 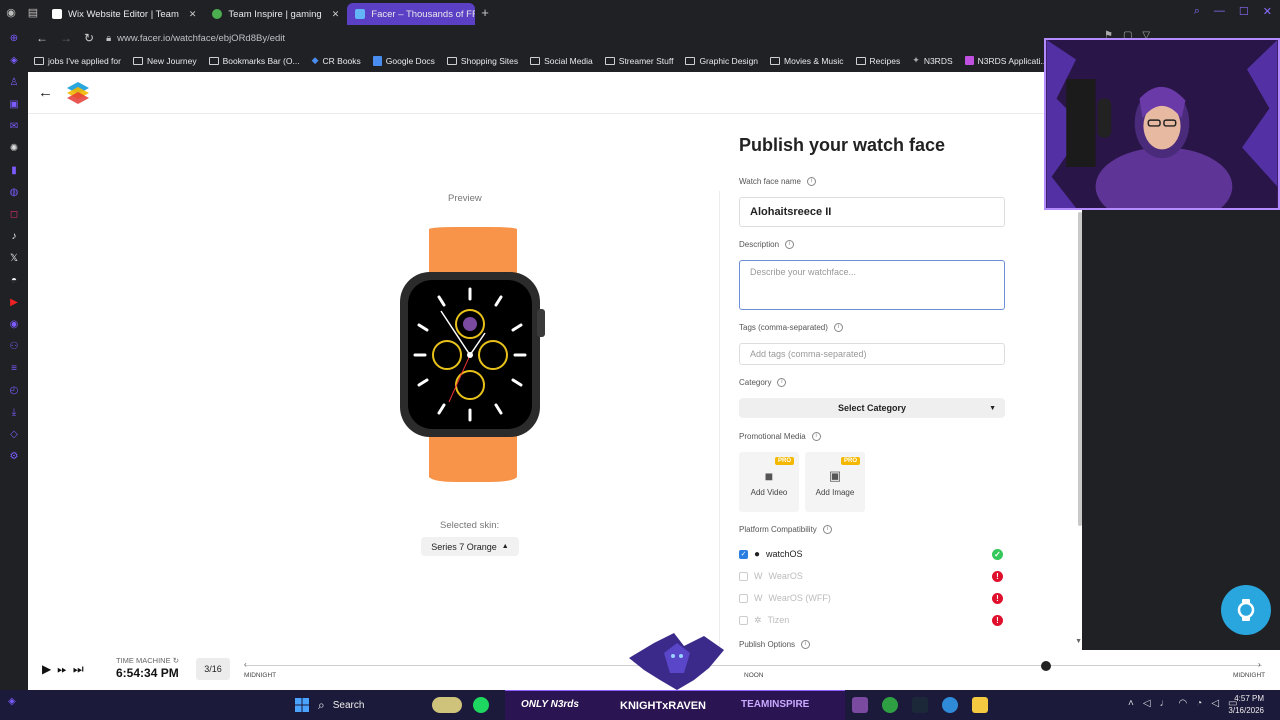 I want to click on sidebar-x-icon: 𝕏, so click(x=14, y=258).